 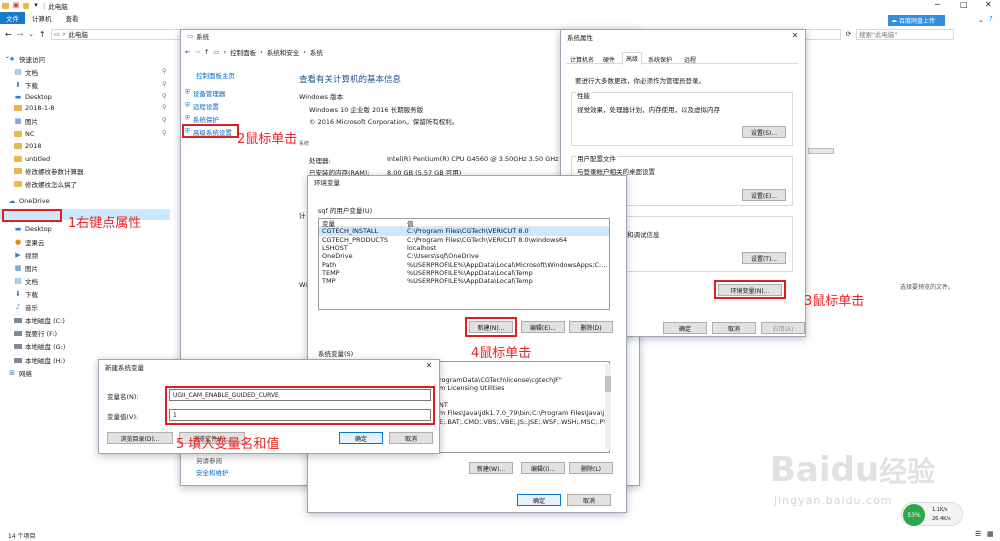 What do you see at coordinates (34, 108) in the screenshot?
I see `nav-item: 2018-1-8` at bounding box center [34, 108].